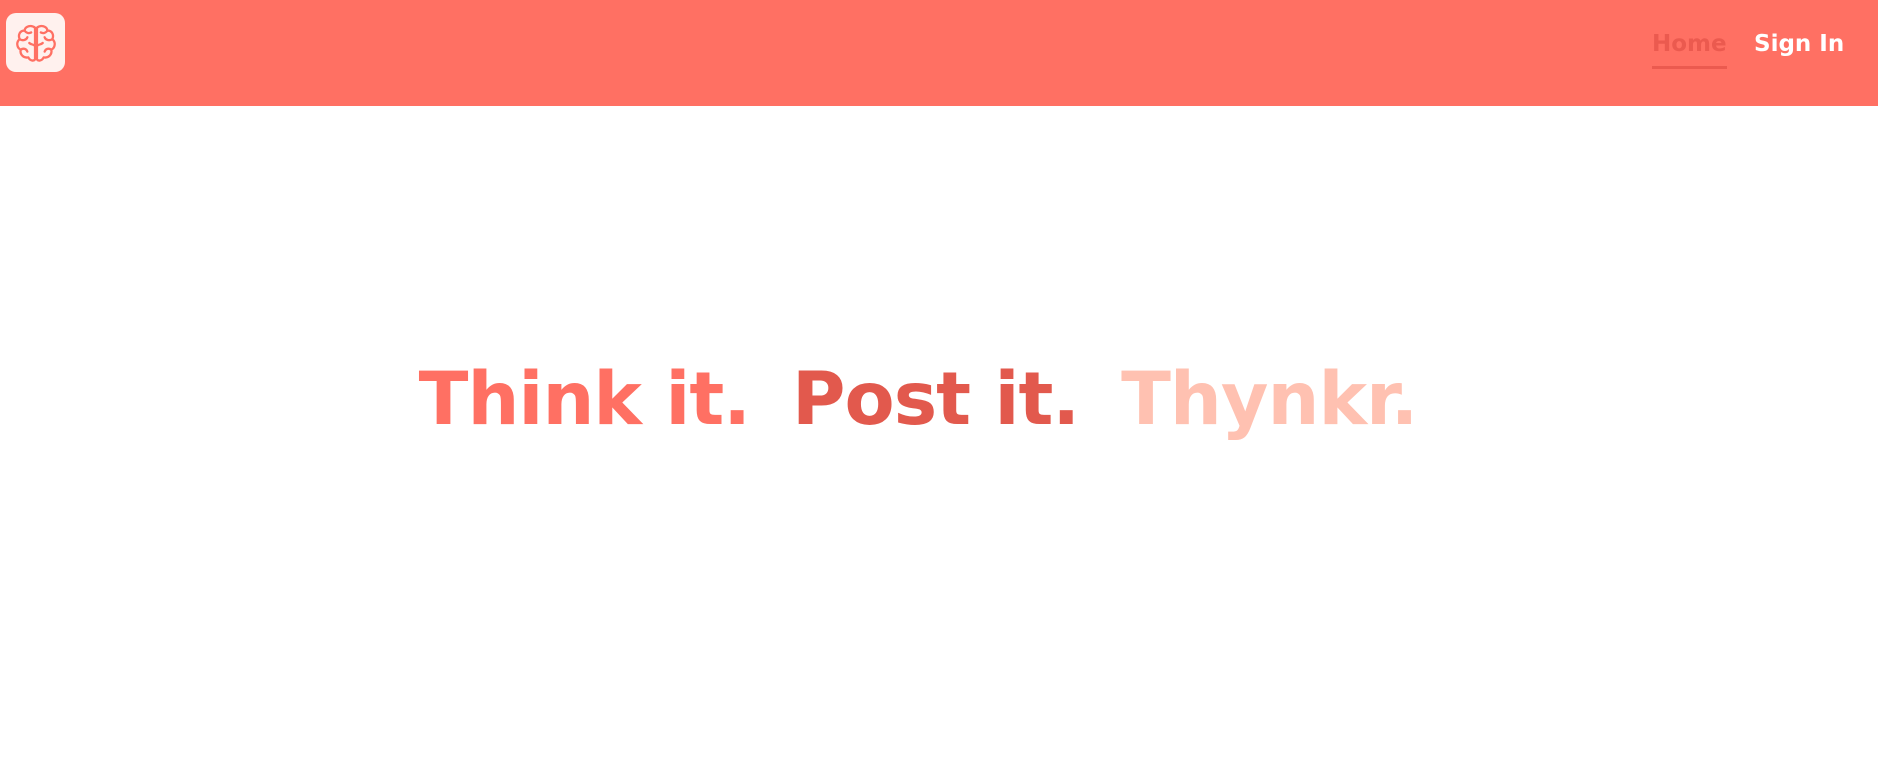 The image size is (1878, 778). I want to click on nav-link-sign-in: Sign In, so click(1799, 44).